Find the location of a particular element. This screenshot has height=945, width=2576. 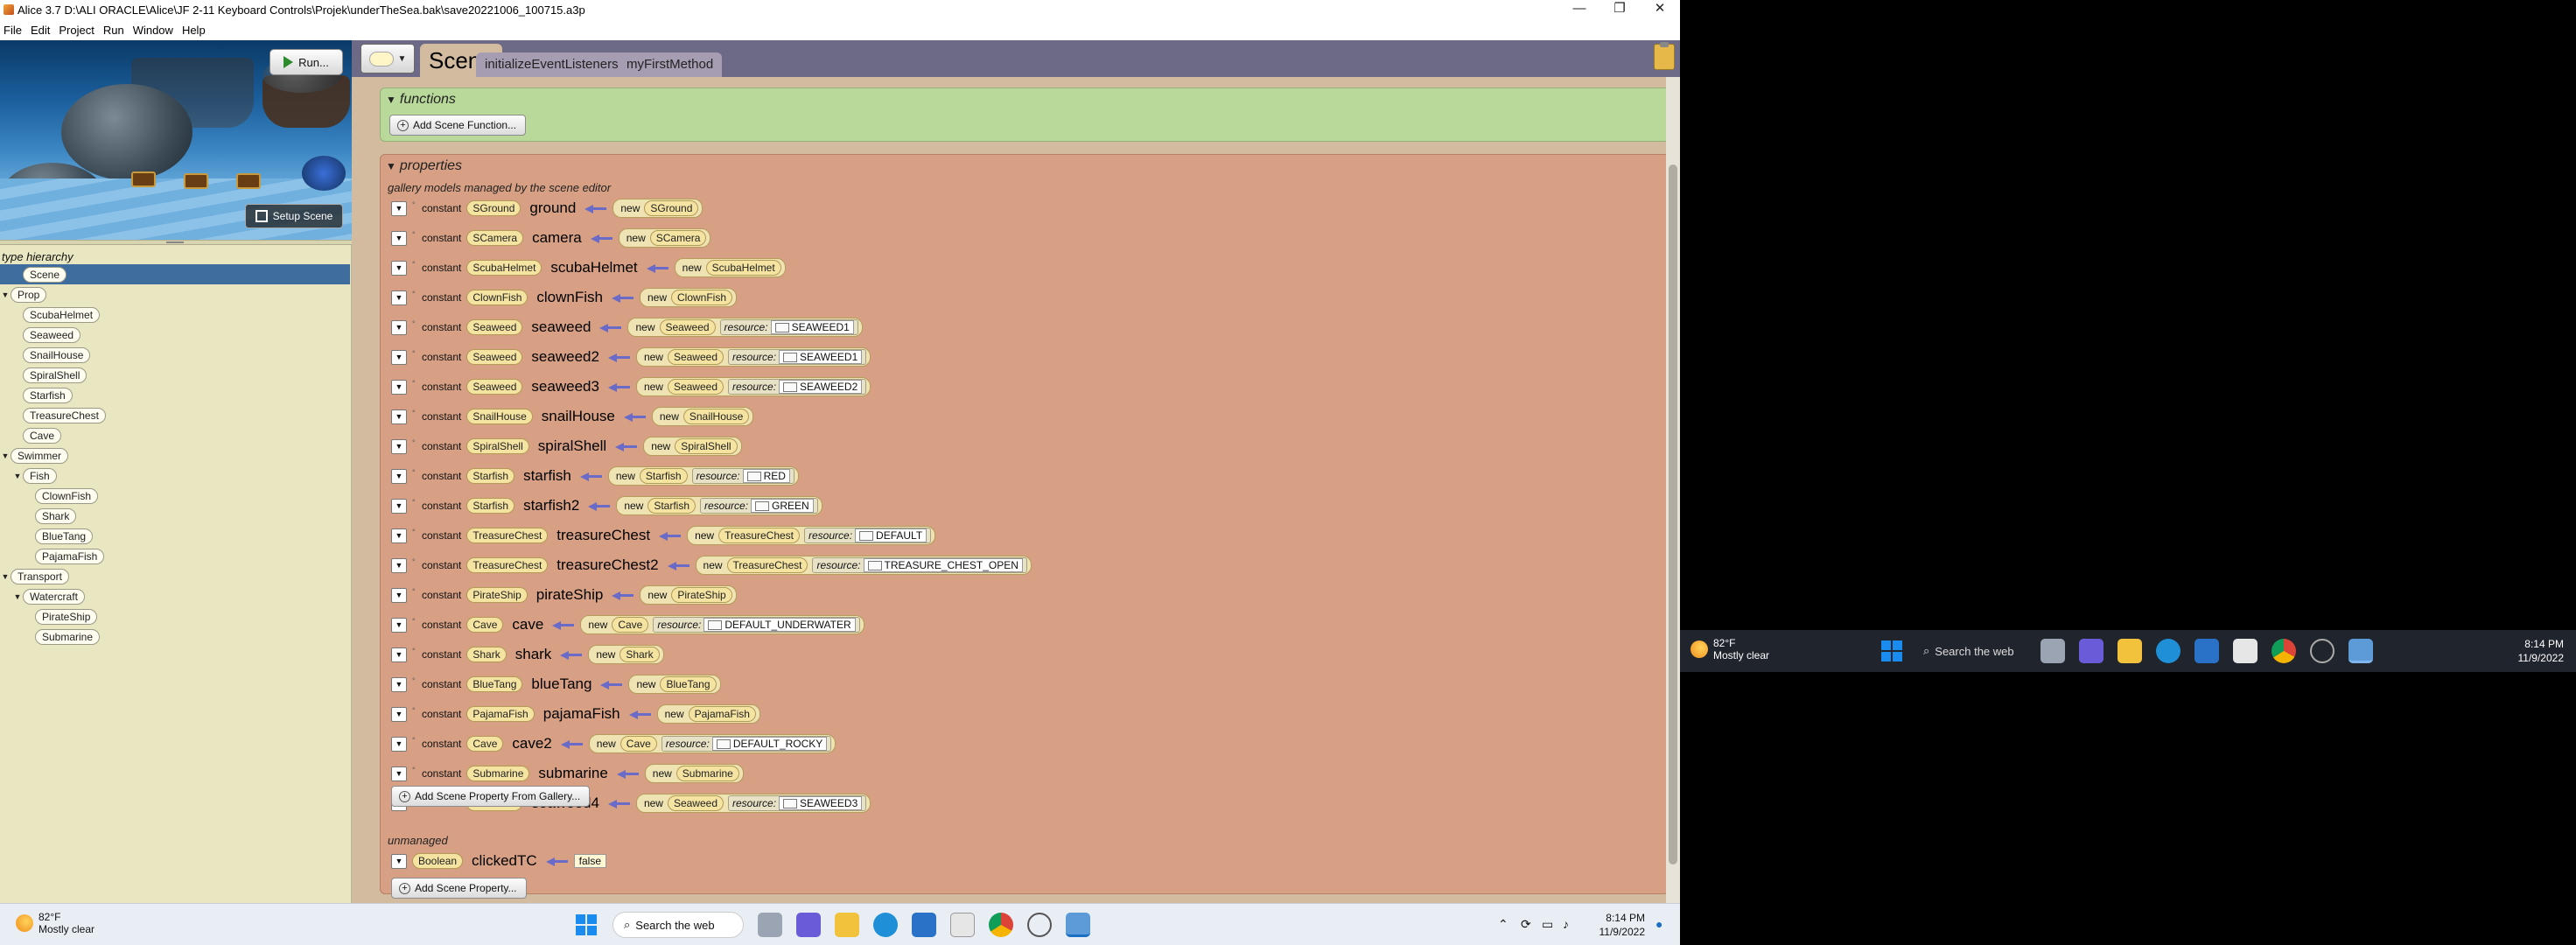

initializer-expression: new Cave resource: DEFAULT_ROCKY is located at coordinates (712, 743).